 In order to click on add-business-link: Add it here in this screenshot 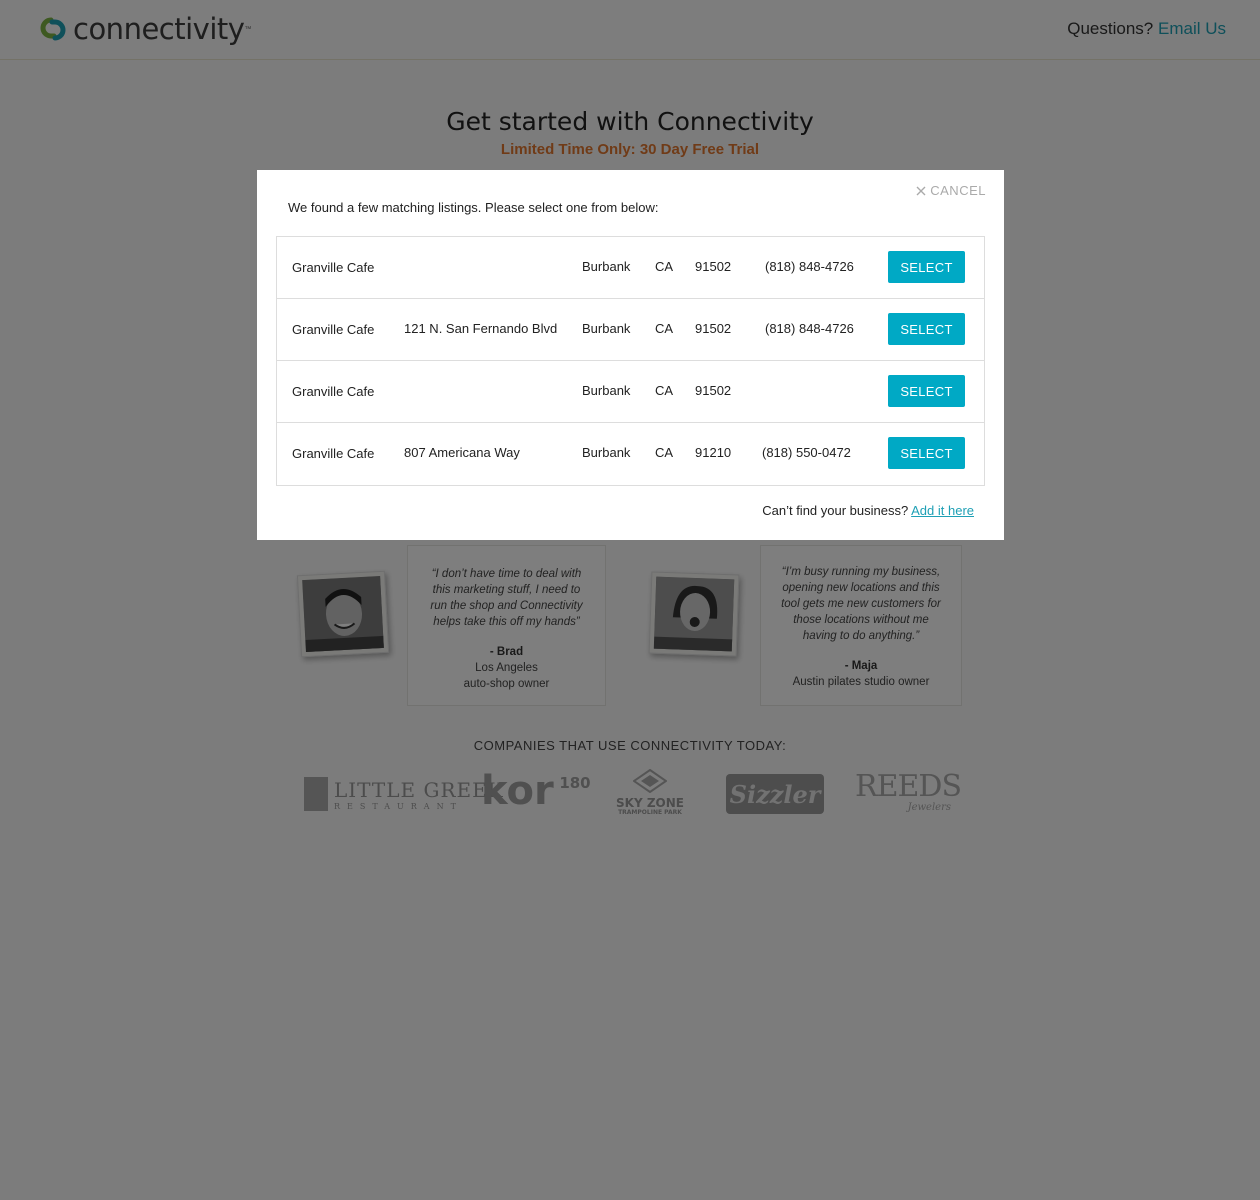, I will do `click(942, 510)`.